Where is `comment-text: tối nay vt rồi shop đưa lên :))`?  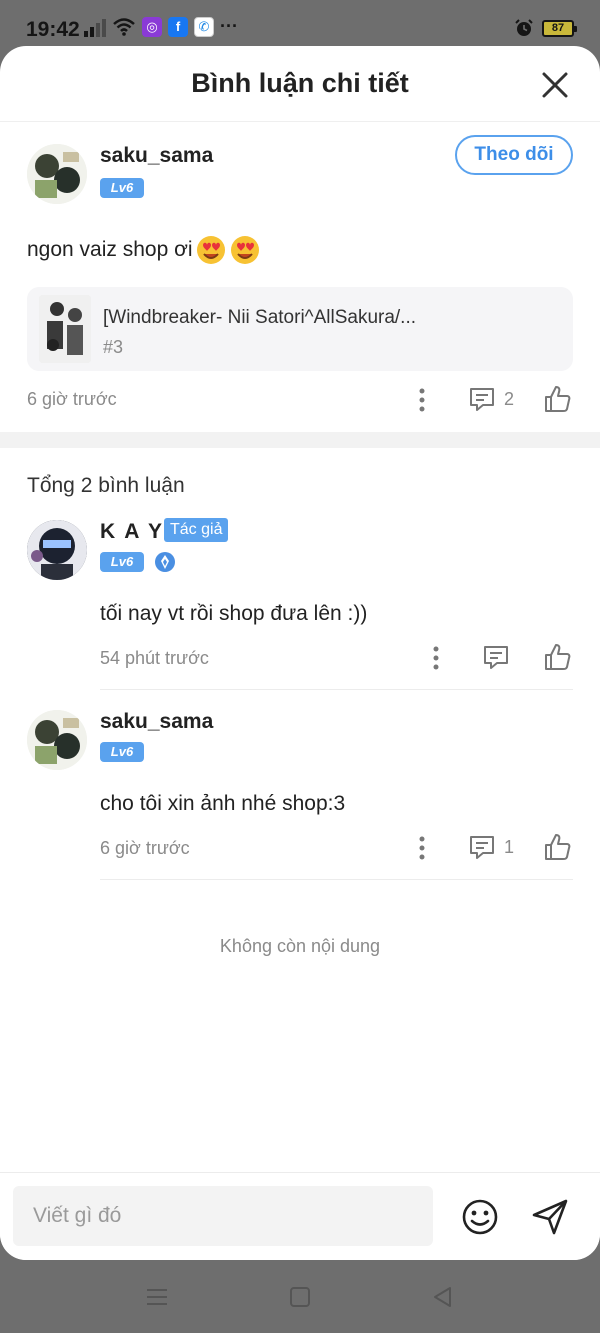 comment-text: tối nay vt rồi shop đưa lên :)) is located at coordinates (234, 613).